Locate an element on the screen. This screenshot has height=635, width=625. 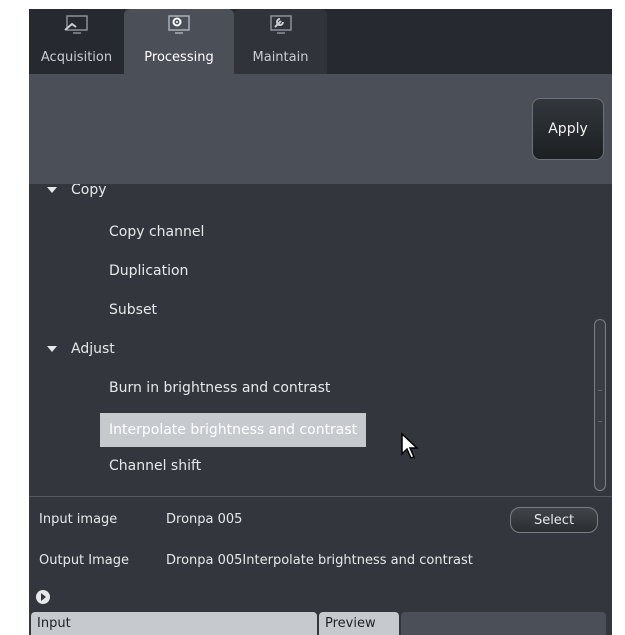
group-adjust: Adjust is located at coordinates (81, 349).